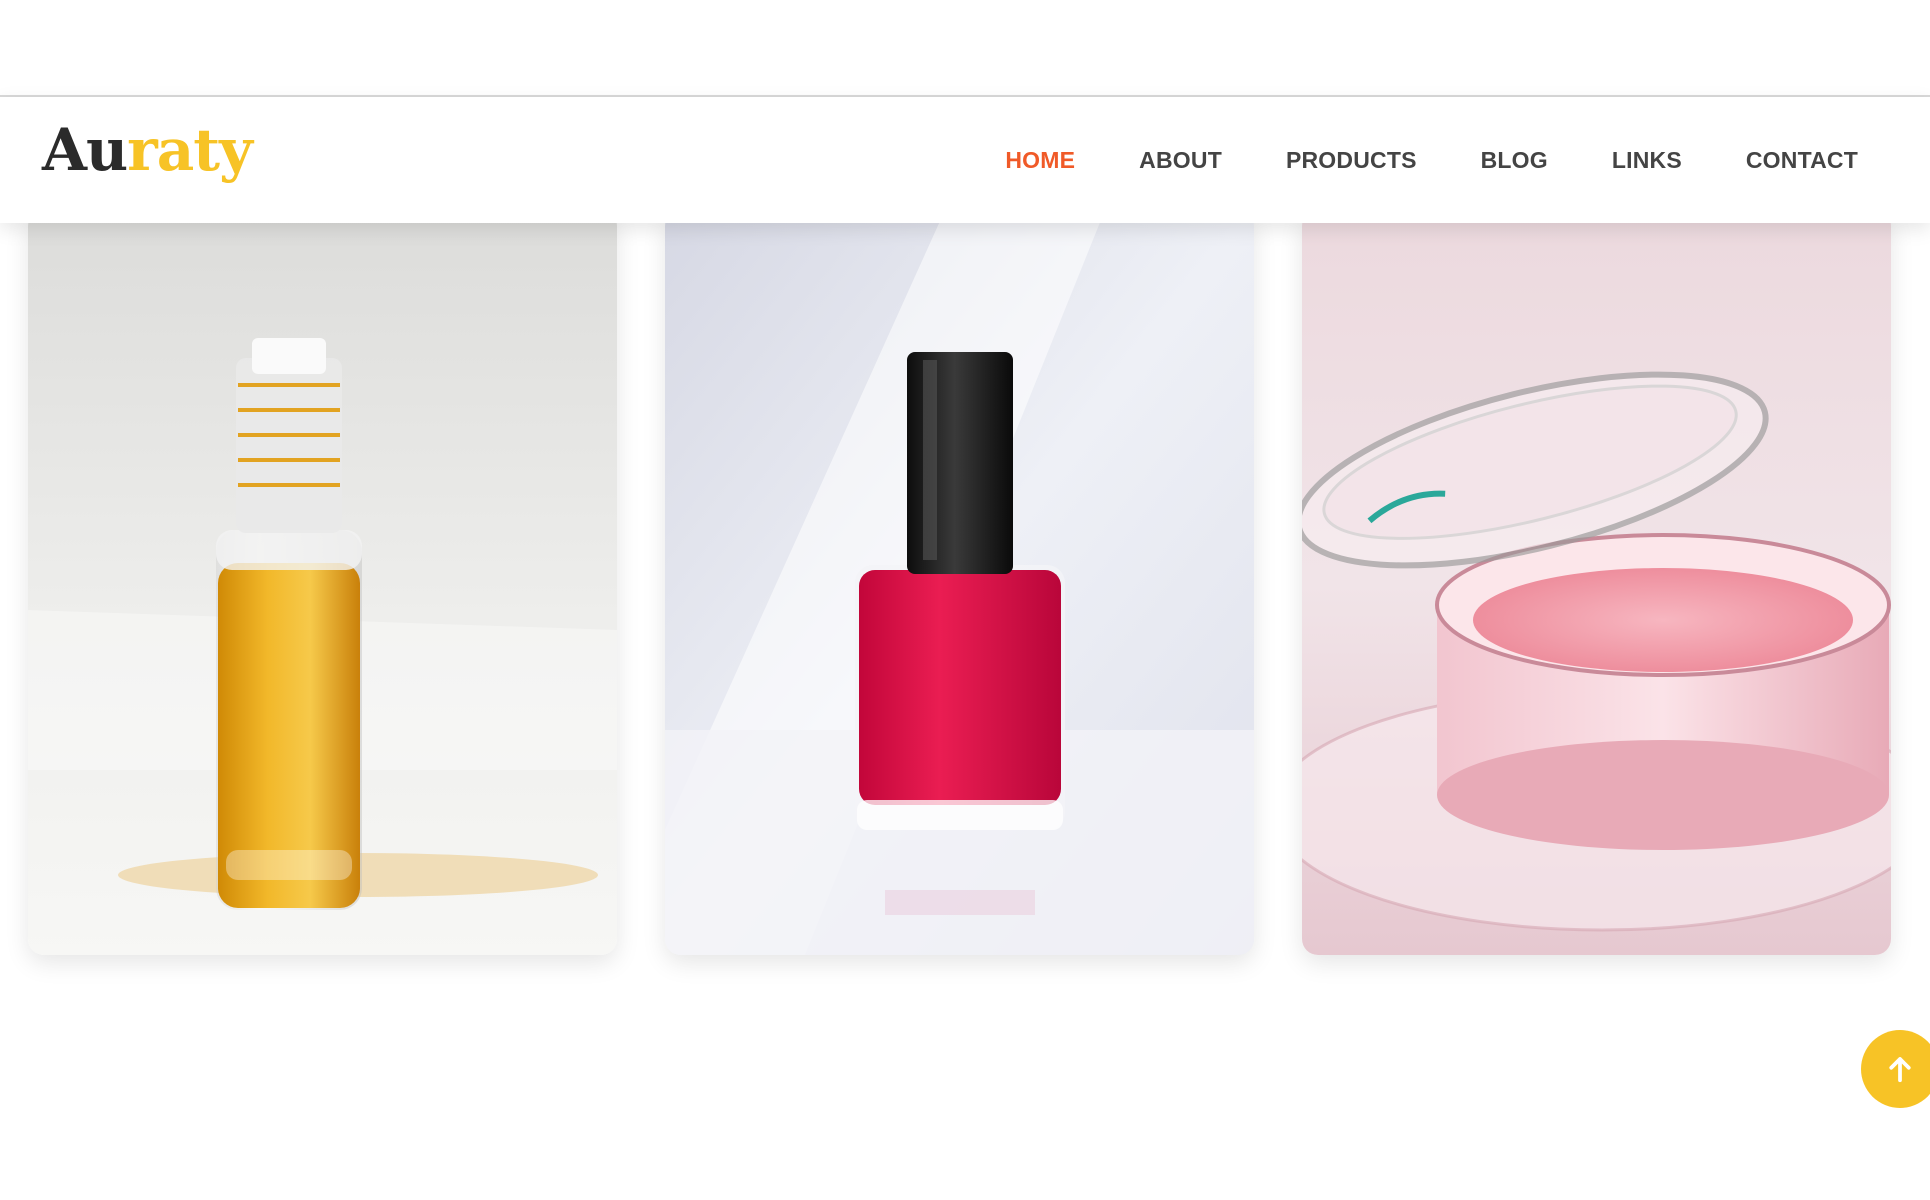 The image size is (1930, 1200). I want to click on nav-blog: BLOG, so click(1514, 160).